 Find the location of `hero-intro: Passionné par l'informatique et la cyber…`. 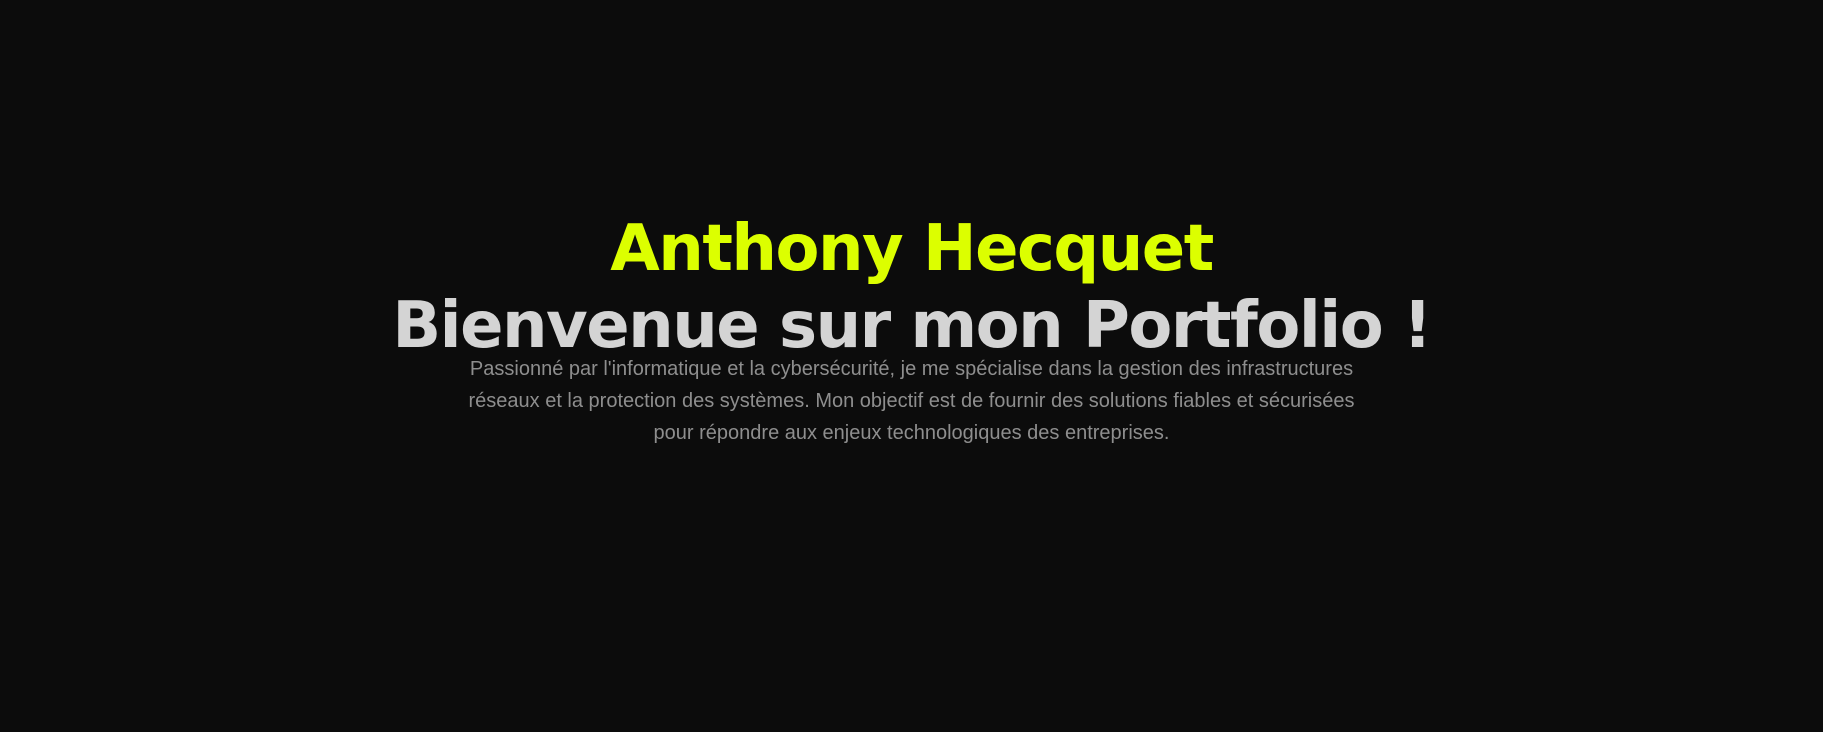

hero-intro: Passionné par l'informatique et la cyber… is located at coordinates (911, 401).